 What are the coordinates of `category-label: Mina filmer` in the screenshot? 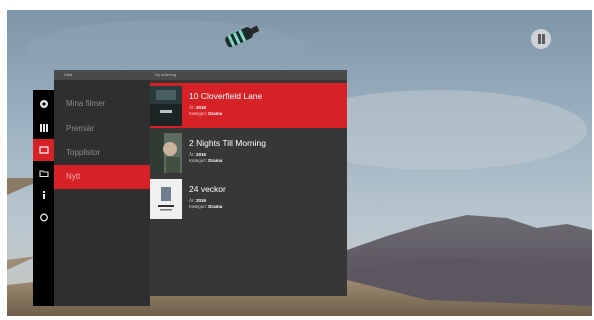 It's located at (86, 103).